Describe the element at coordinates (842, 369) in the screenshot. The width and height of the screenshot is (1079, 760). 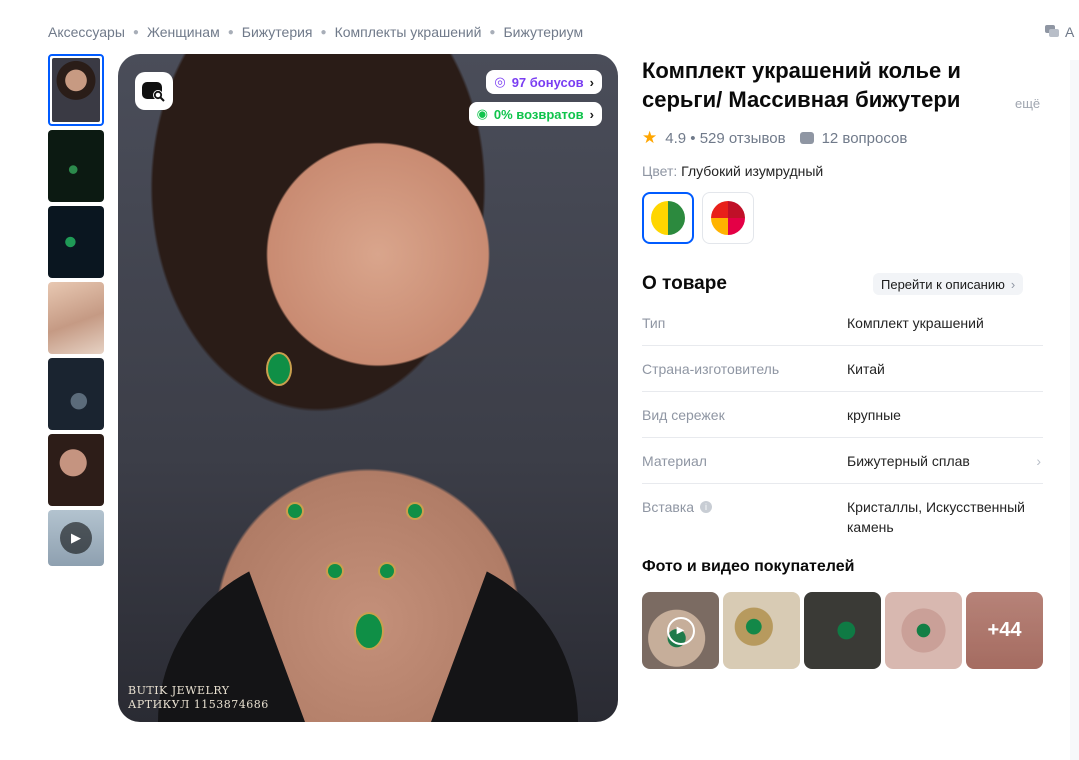
I see `spec-row: Страна-изготовитель Китай` at that location.